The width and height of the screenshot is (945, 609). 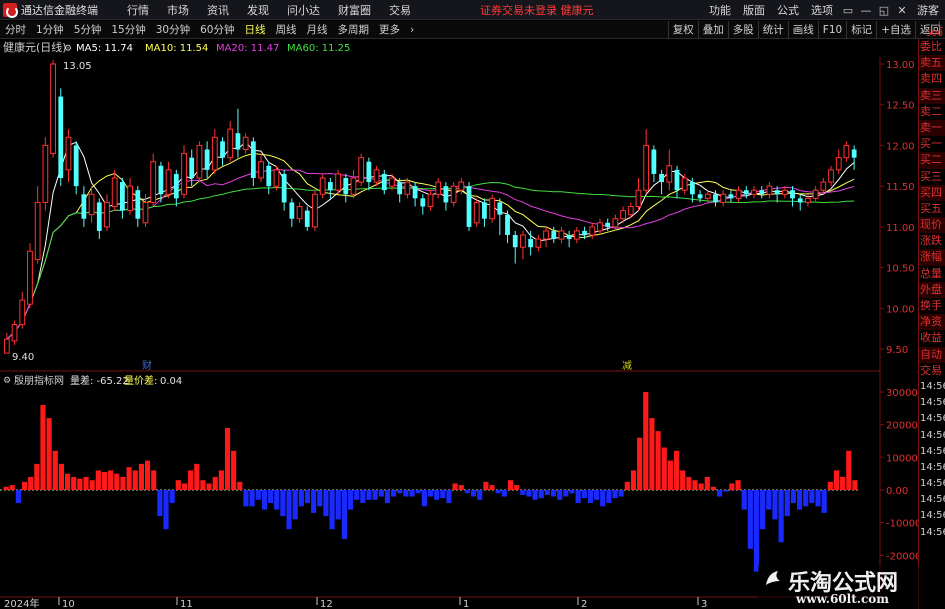 I want to click on add-watchlist-button: +自选, so click(x=895, y=30).